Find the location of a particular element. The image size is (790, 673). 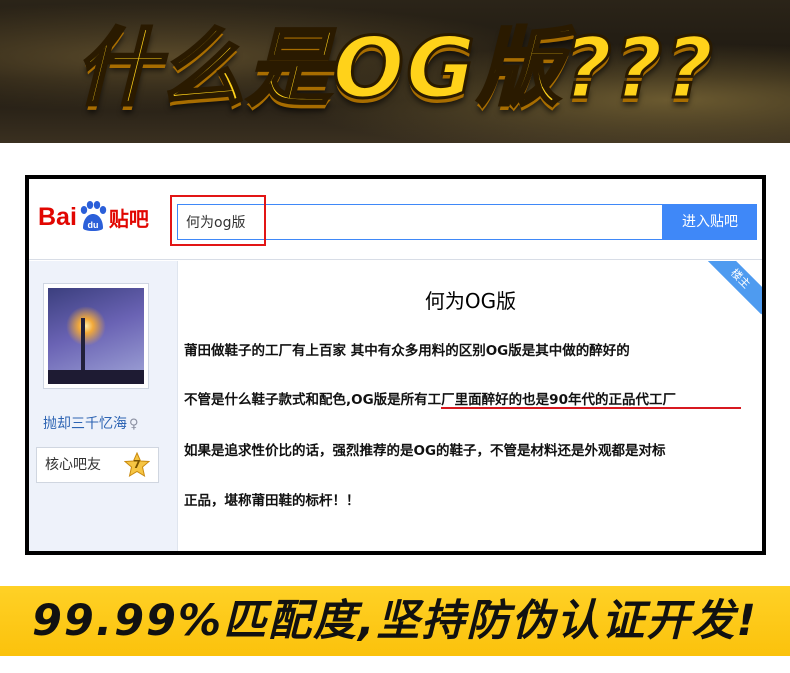

member-badge: 核心吧友 7 is located at coordinates (97, 465).